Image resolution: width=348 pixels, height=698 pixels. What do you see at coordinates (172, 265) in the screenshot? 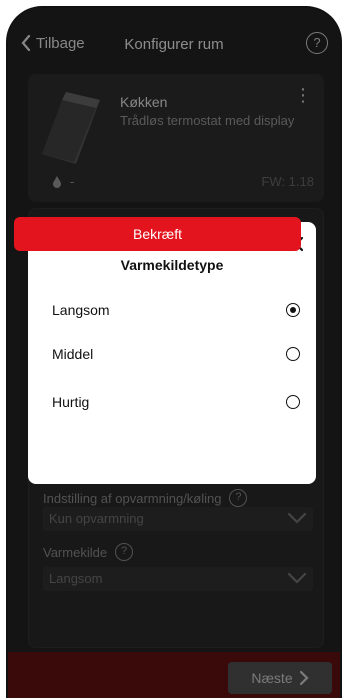
I see `dialog-title: Varmekildetype` at bounding box center [172, 265].